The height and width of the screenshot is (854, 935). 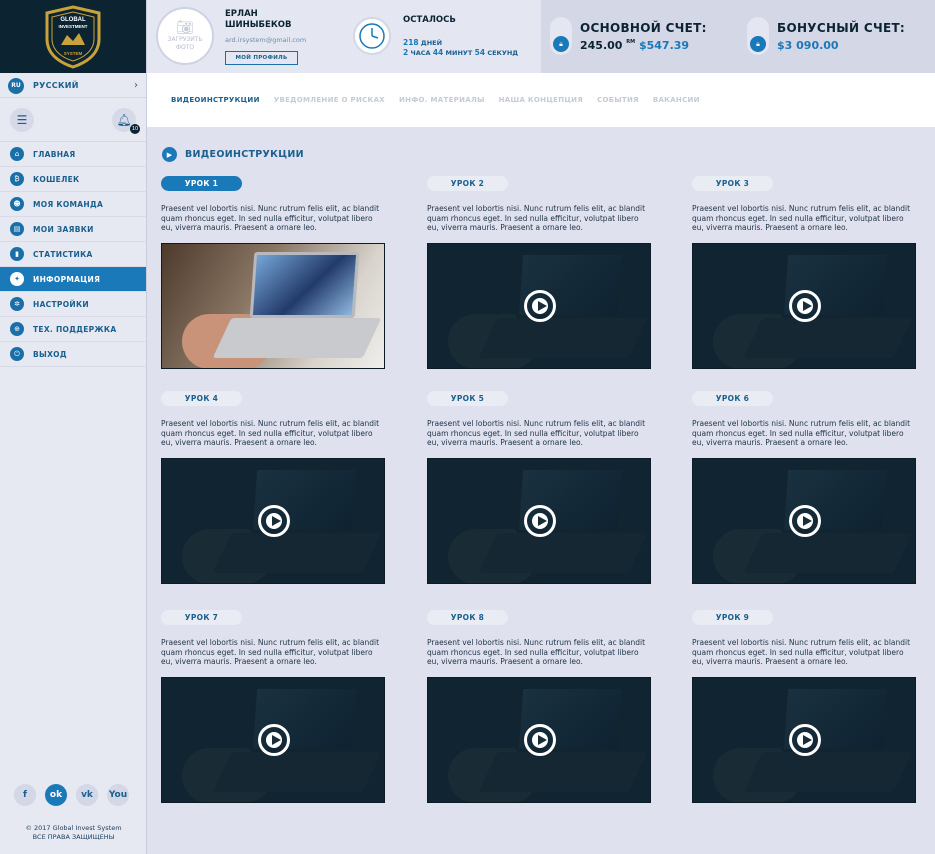 What do you see at coordinates (372, 36) in the screenshot?
I see `clock-icon` at bounding box center [372, 36].